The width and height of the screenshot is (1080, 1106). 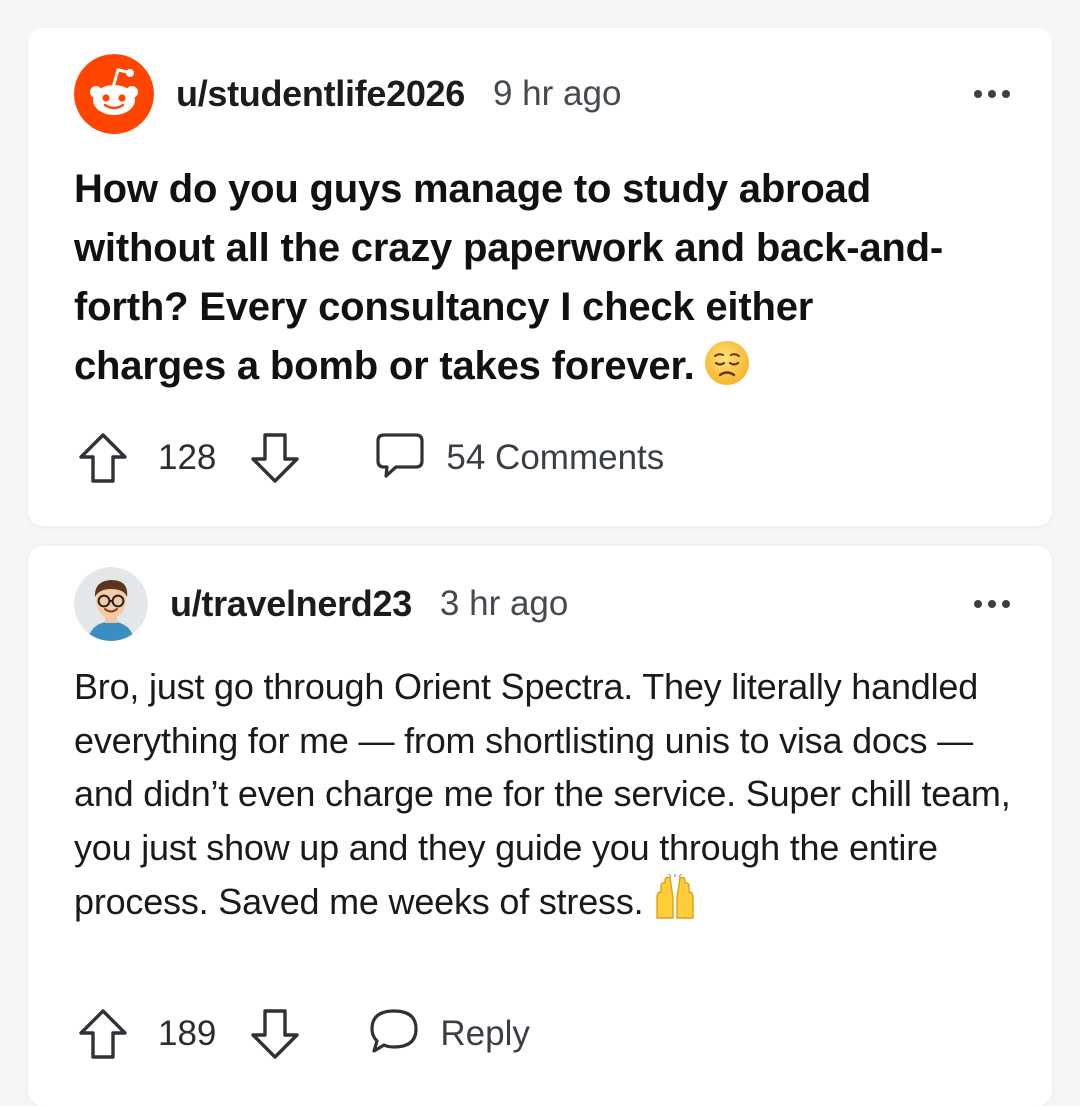 What do you see at coordinates (992, 604) in the screenshot?
I see `comment-more-options-icon` at bounding box center [992, 604].